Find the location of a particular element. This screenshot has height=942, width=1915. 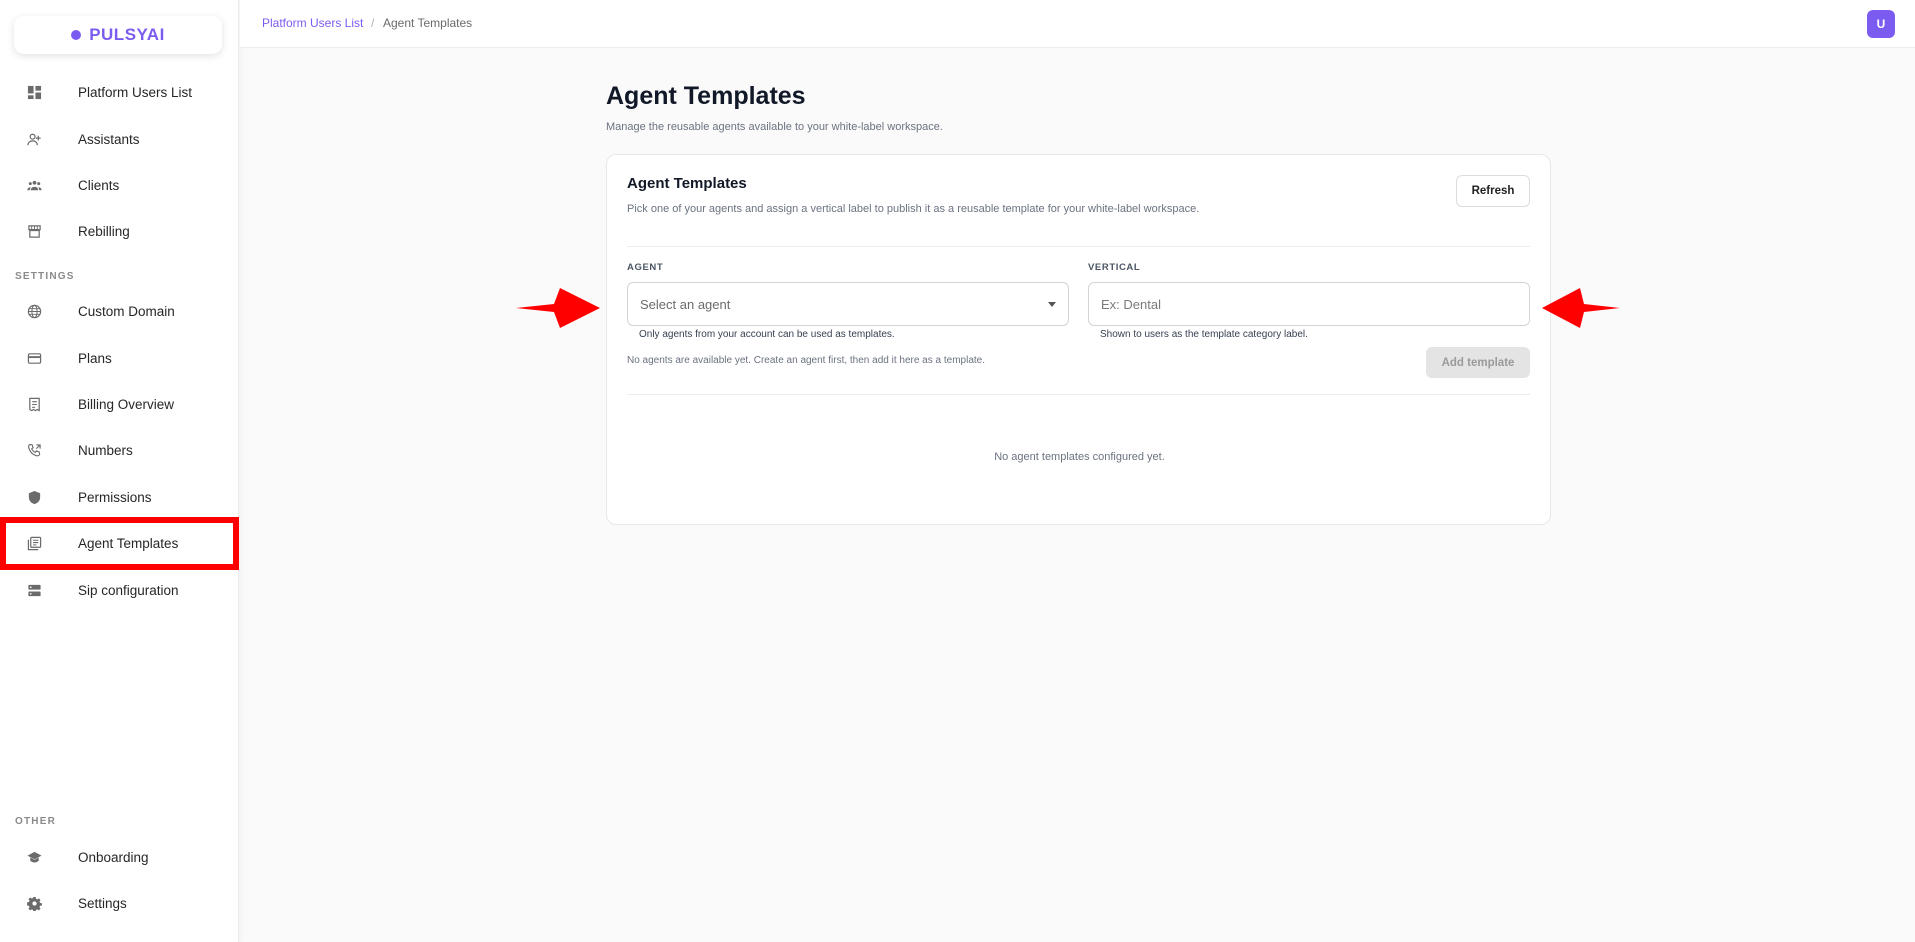

sidebar-item-rebilling: Rebilling is located at coordinates (119, 231).